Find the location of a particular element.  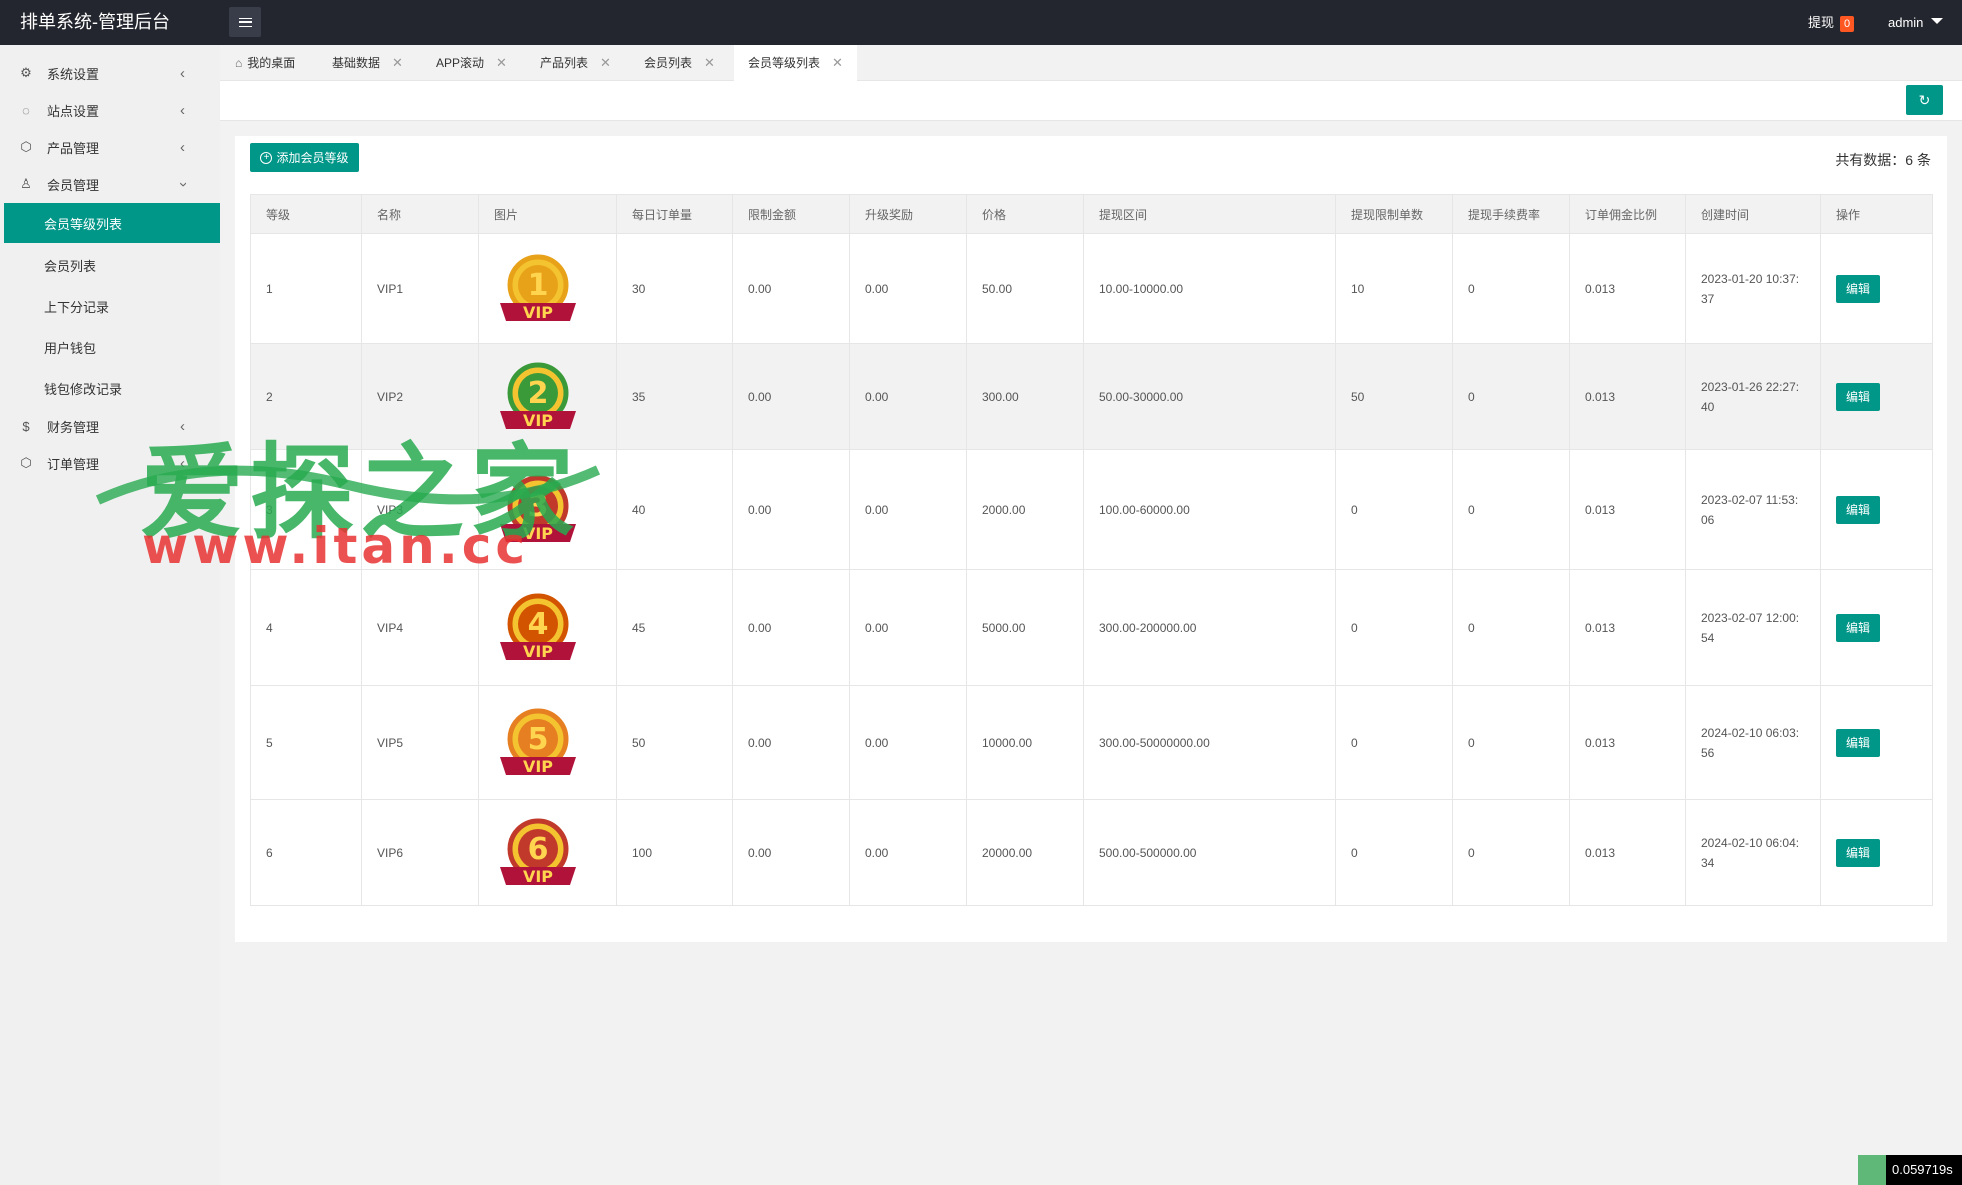

tab-bar: ⌂ 我的桌面 基础数据 ✕ APP滚动 ✕ 产品列表 ✕ 会员列表 ✕ 会员等级列表 ✕ is located at coordinates (1091, 63).